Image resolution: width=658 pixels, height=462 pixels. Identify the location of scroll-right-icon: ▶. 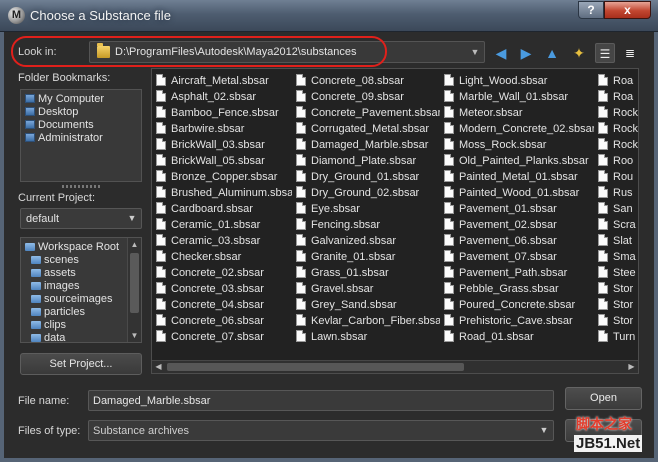
(631, 367).